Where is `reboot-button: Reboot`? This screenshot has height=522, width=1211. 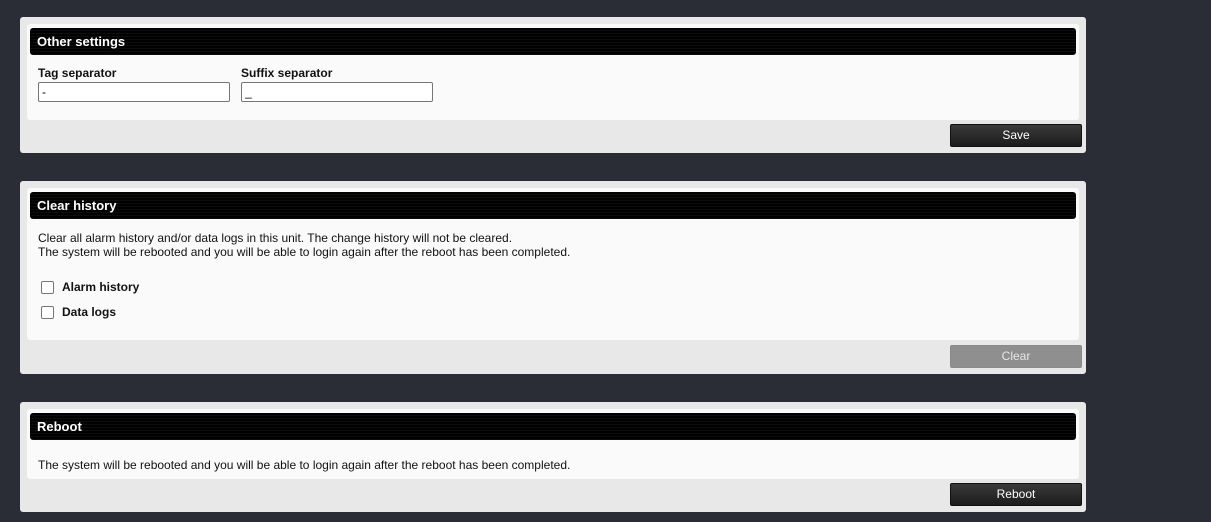
reboot-button: Reboot is located at coordinates (1016, 494).